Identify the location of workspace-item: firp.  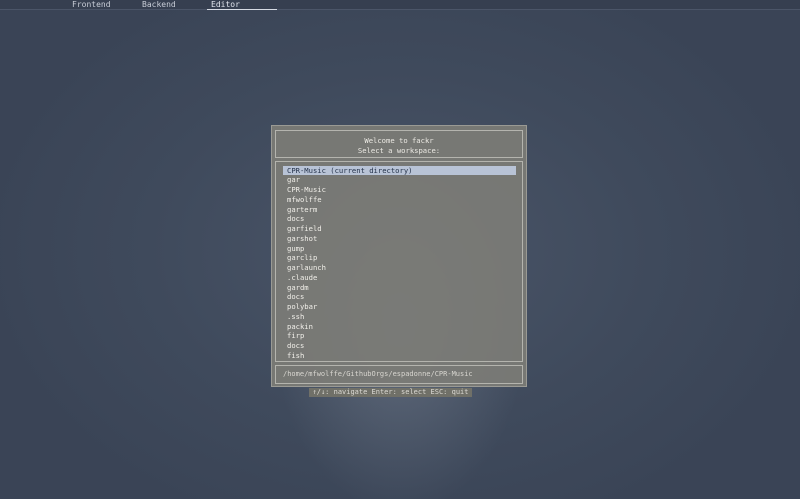
(399, 336).